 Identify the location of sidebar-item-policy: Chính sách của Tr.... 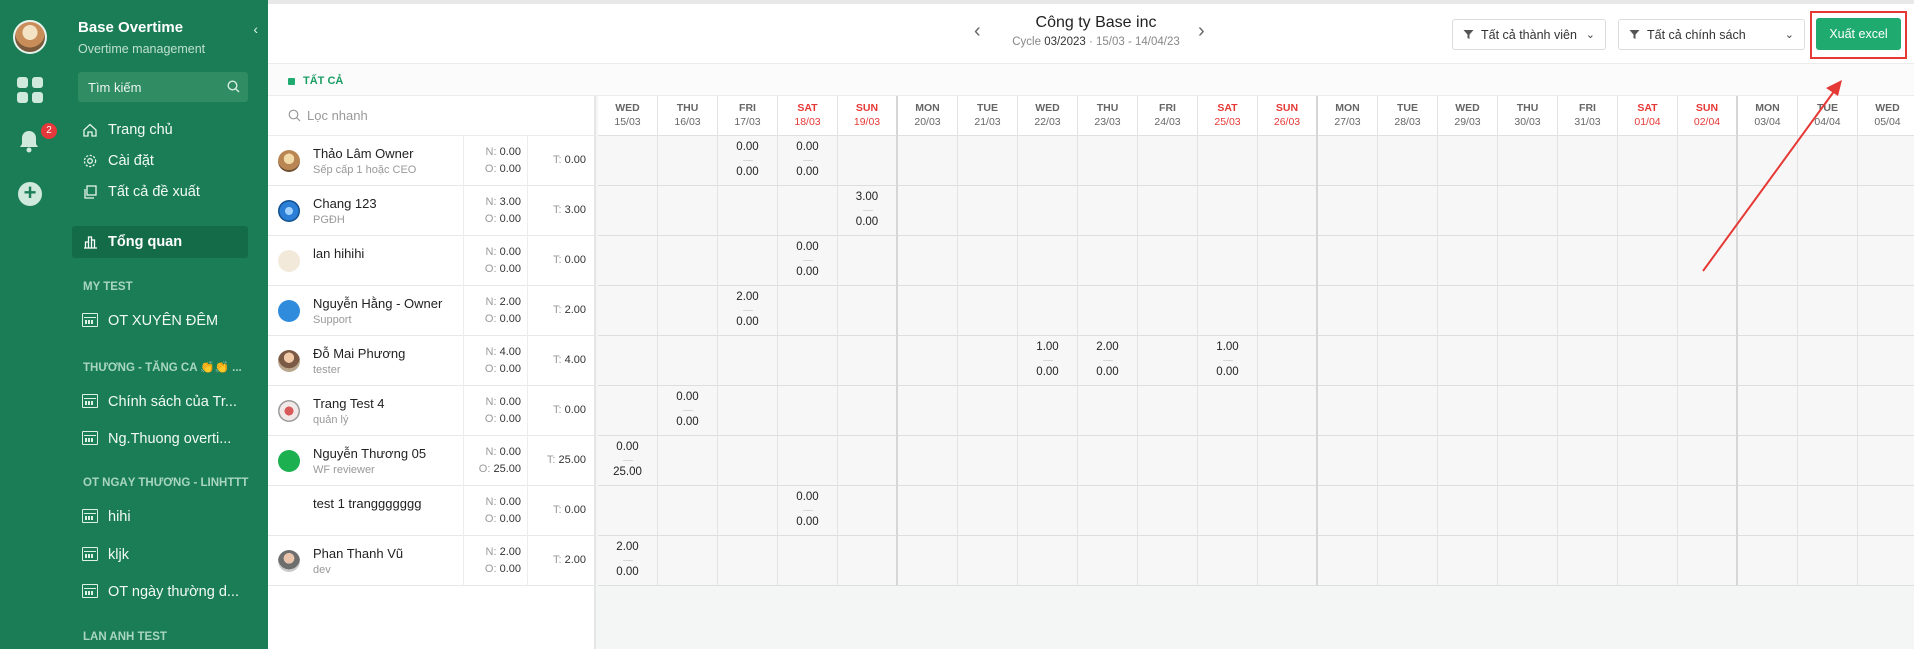
(160, 402).